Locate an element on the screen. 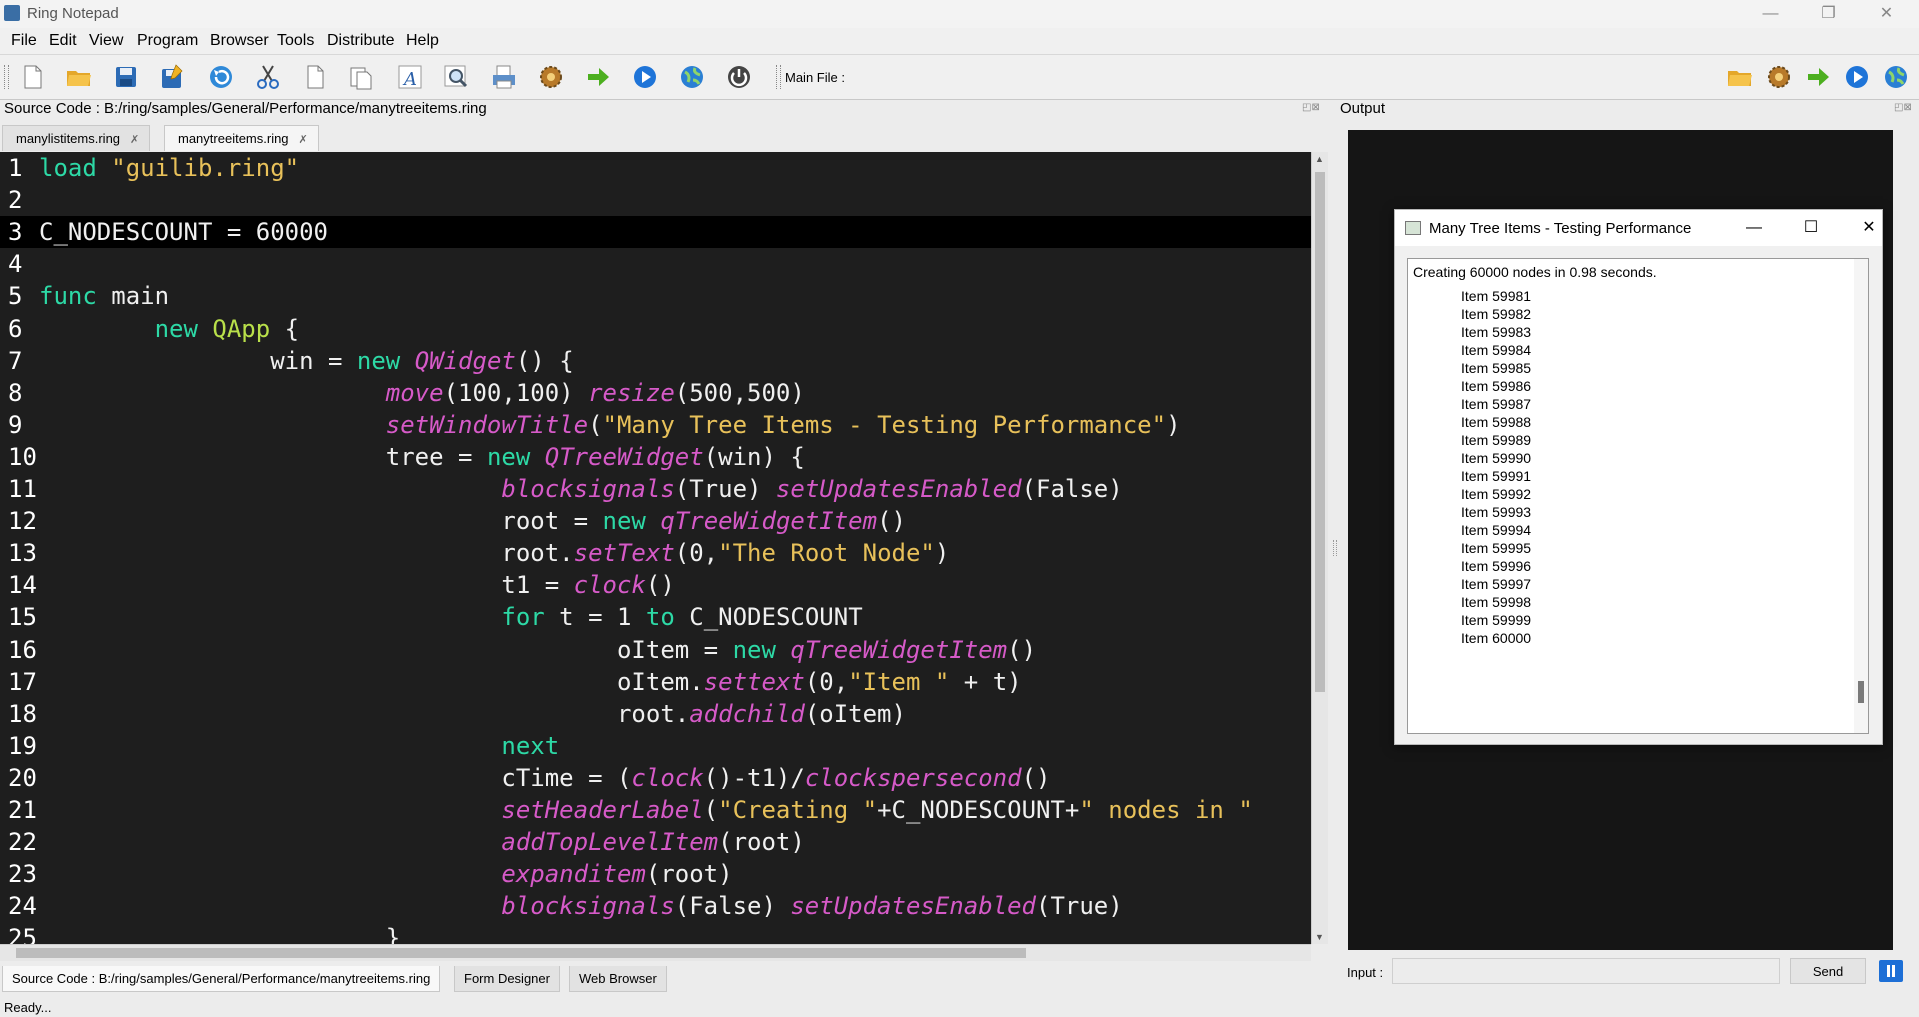 This screenshot has height=1017, width=1919. code-line: 7 win = new QWidget() { is located at coordinates (655, 361).